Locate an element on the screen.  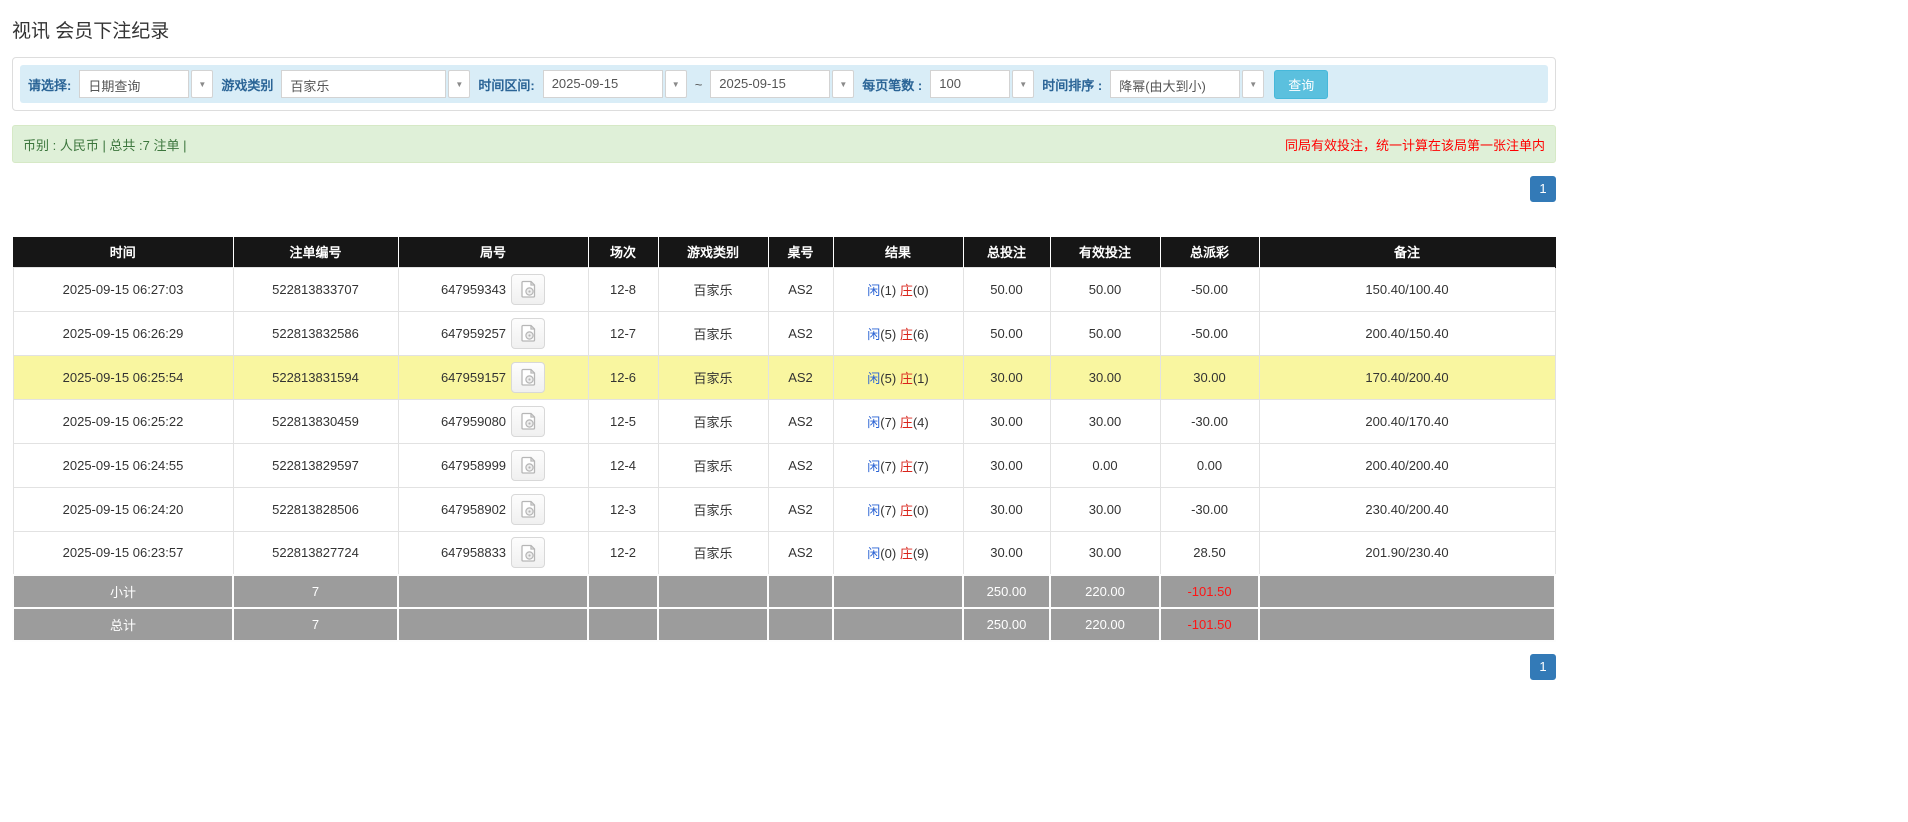
col-header-remark: 备注 is located at coordinates (1407, 252).